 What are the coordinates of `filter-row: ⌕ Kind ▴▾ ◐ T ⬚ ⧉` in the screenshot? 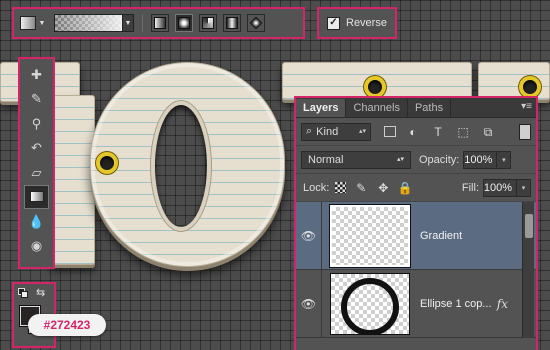 It's located at (416, 132).